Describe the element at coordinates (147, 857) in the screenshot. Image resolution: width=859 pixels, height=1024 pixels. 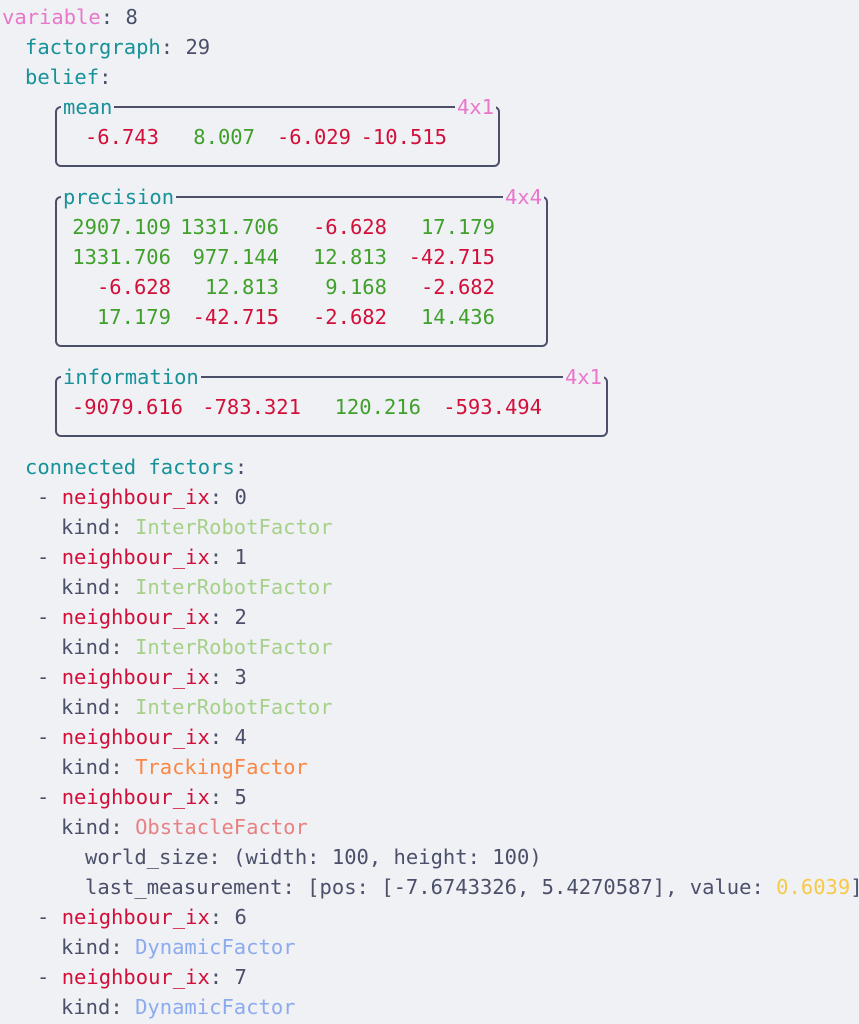
I see `world-size-key: world_size` at that location.